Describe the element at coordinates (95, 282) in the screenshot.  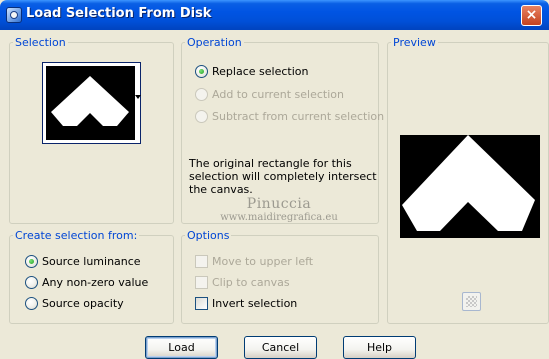
I see `create-from-nonzero-label: Any non-zero value` at that location.